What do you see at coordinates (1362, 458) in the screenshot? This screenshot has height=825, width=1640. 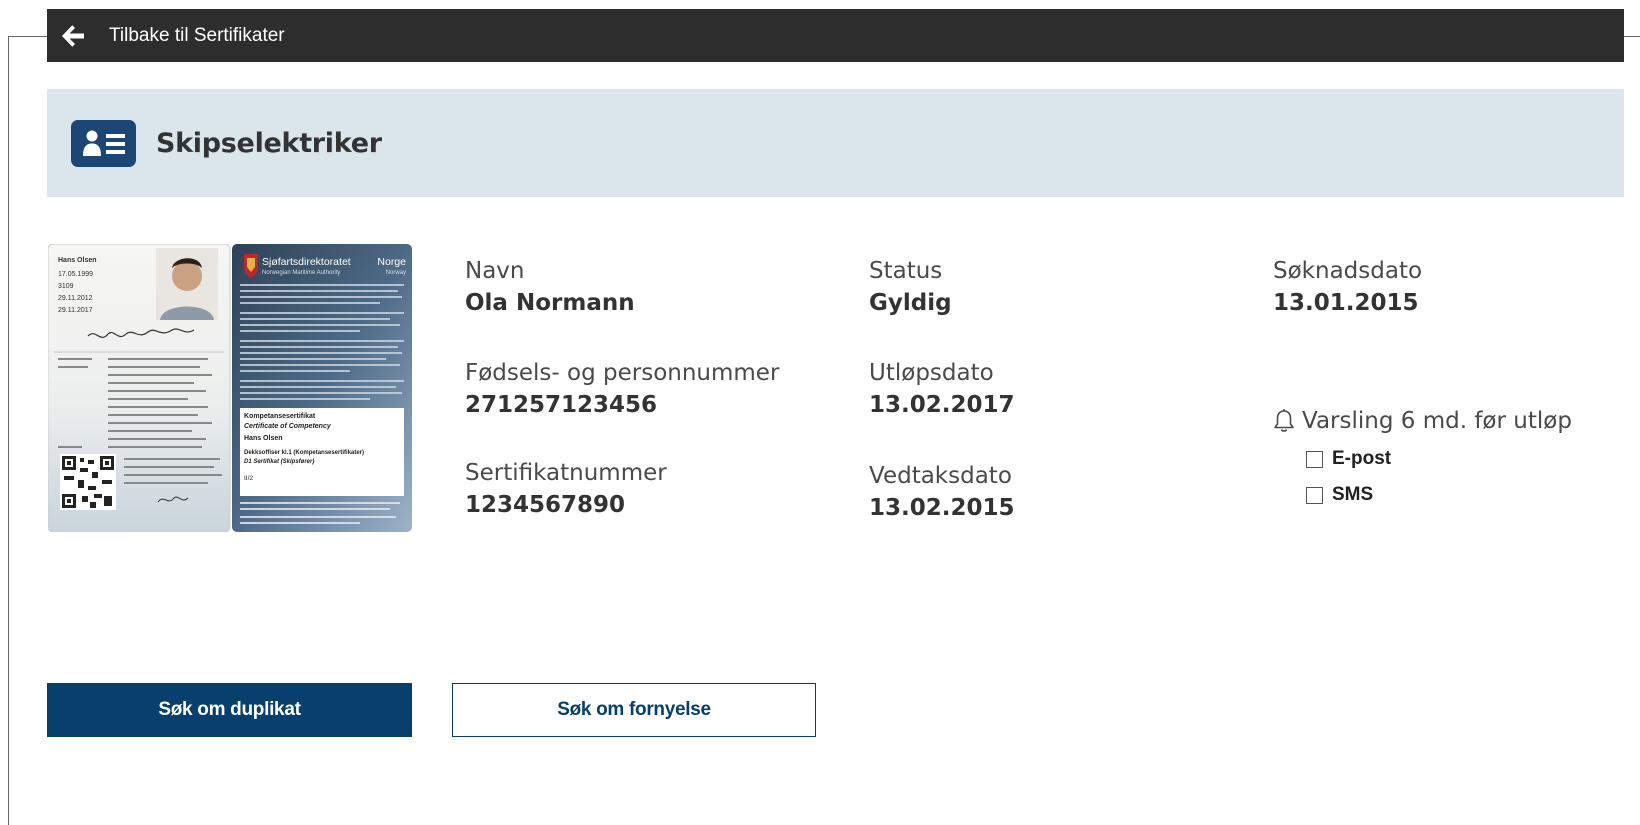 I see `email-option-label: E-post` at bounding box center [1362, 458].